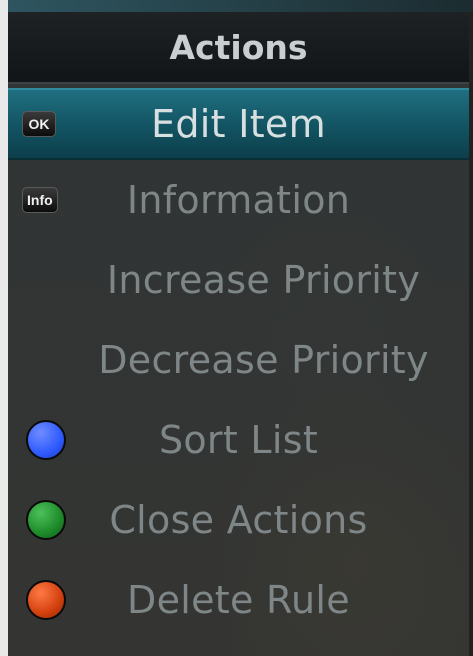 This screenshot has width=473, height=656. I want to click on top-strip, so click(240, 6).